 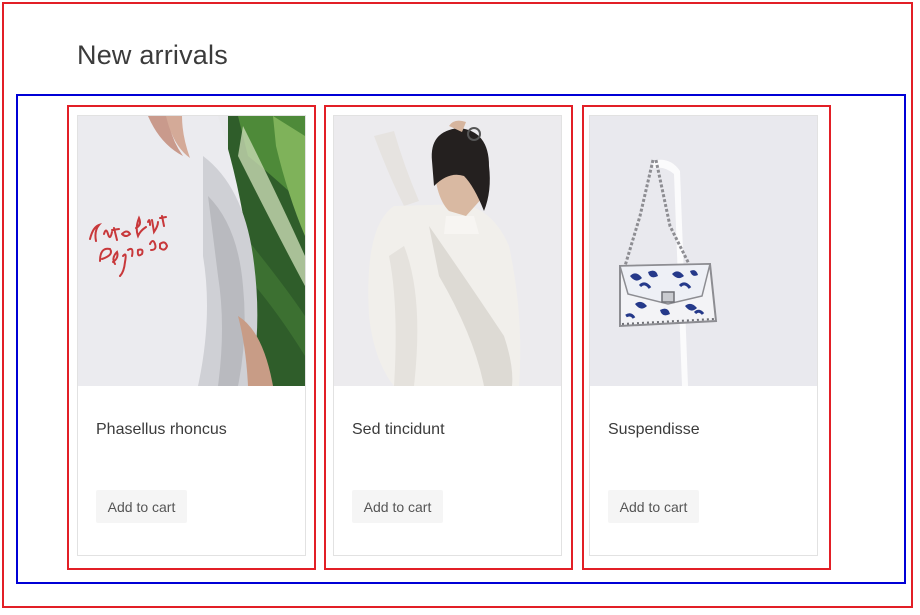 What do you see at coordinates (152, 55) in the screenshot?
I see `section-title: New arrivals` at bounding box center [152, 55].